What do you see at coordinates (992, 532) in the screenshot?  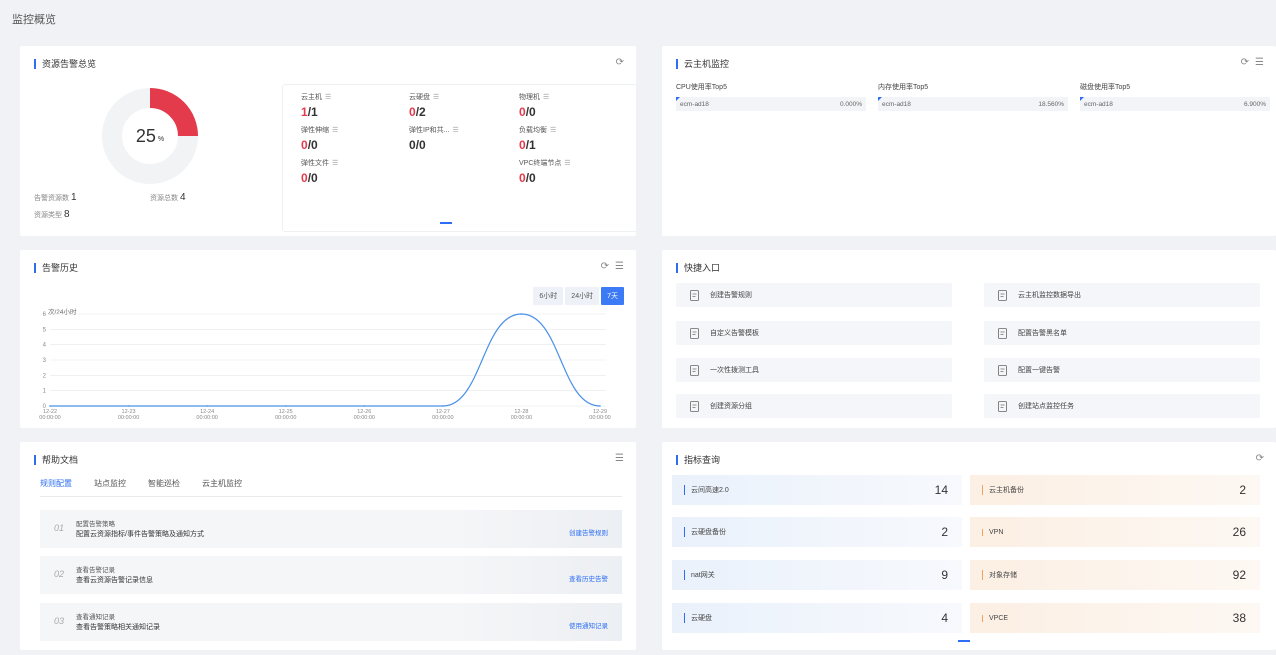 I see `metric-name: VPN` at bounding box center [992, 532].